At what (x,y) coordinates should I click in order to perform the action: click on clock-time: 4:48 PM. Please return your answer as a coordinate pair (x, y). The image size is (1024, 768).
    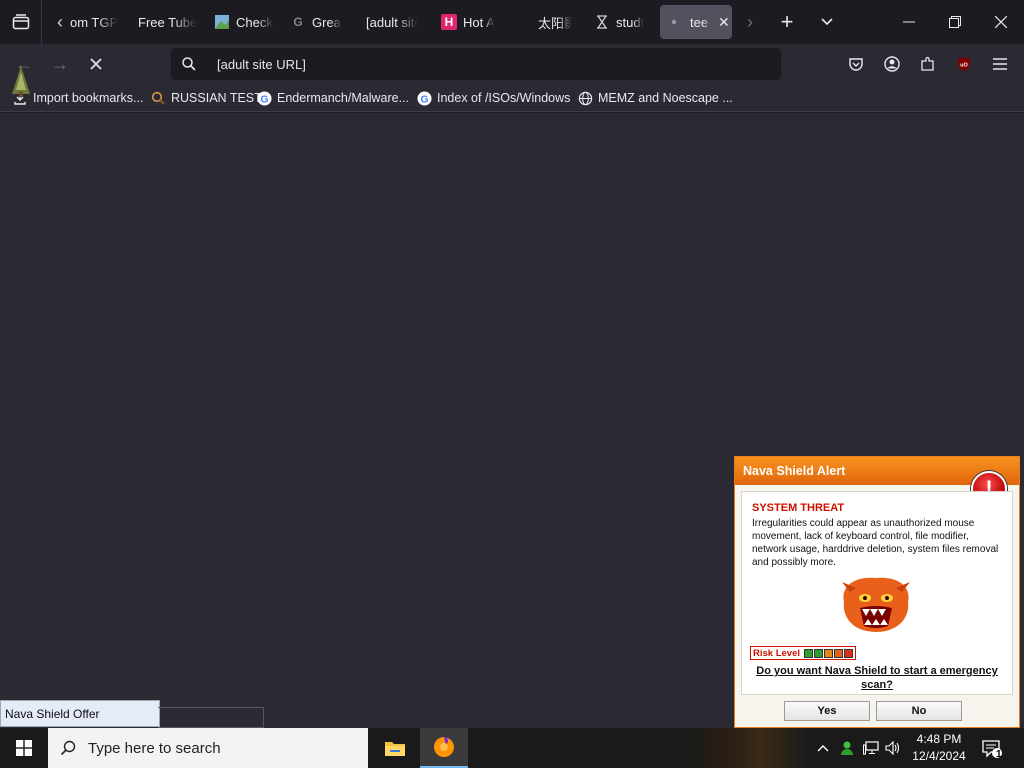
    Looking at the image, I should click on (939, 739).